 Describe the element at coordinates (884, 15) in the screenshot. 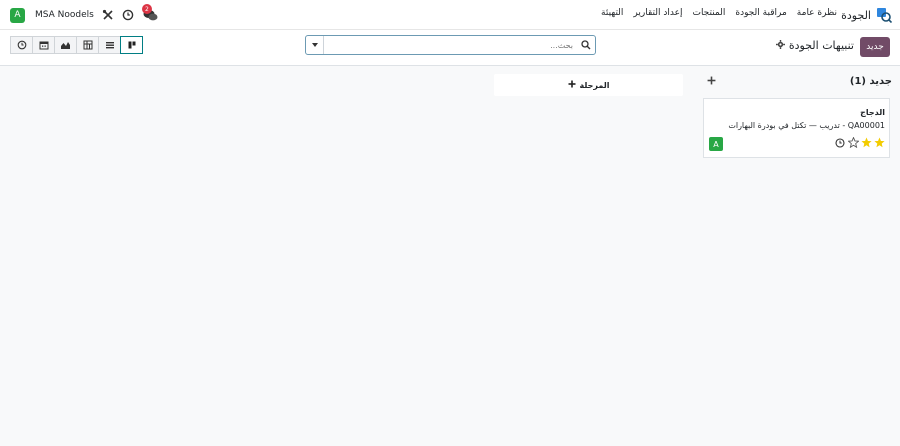

I see `quality-app-icon` at that location.